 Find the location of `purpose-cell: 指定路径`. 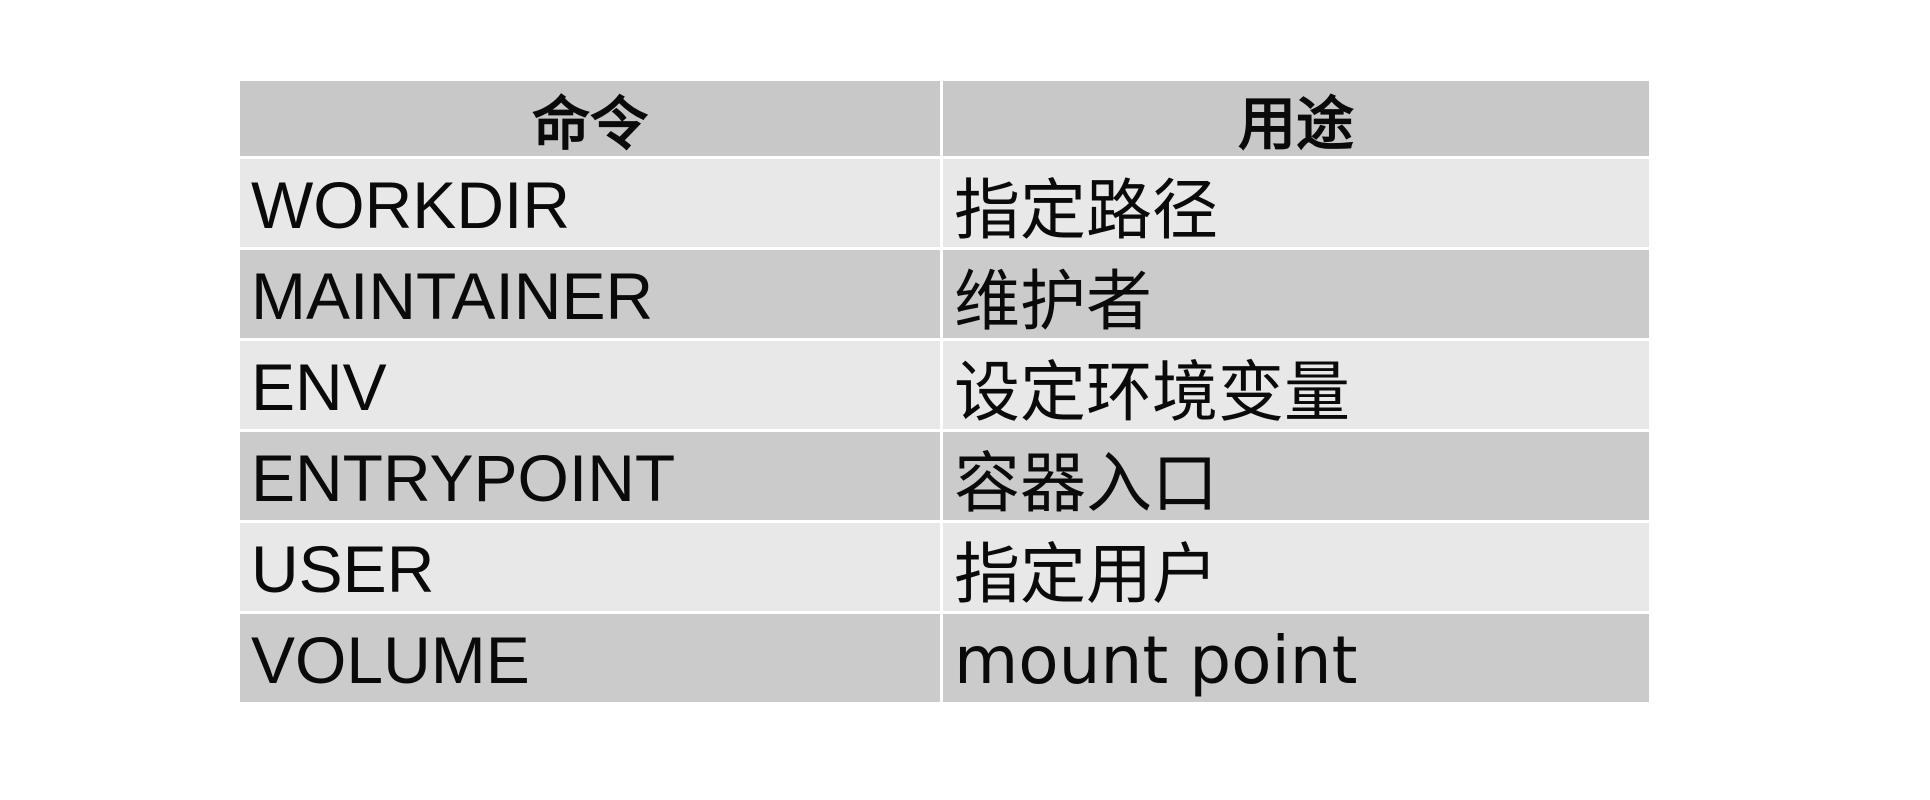

purpose-cell: 指定路径 is located at coordinates (1296, 203).